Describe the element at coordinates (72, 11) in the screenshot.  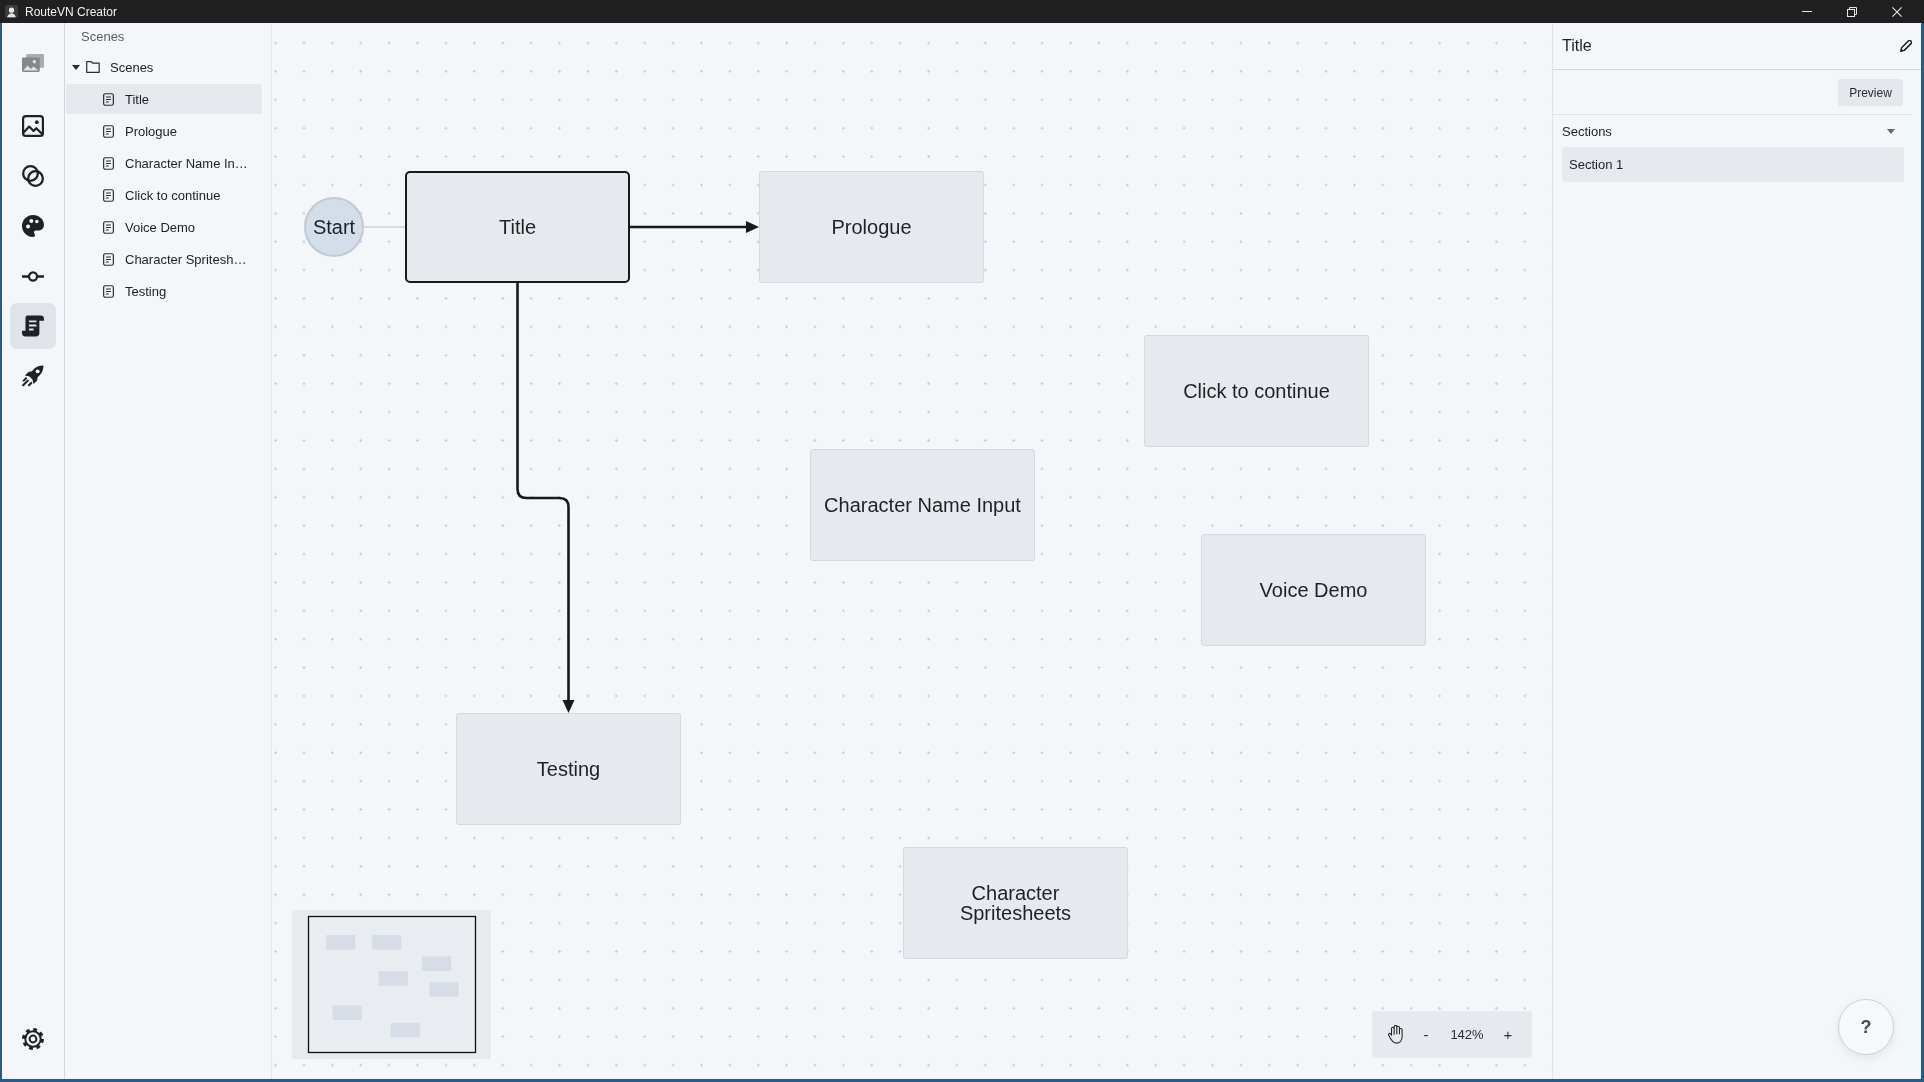
I see `window-title: RouteVN Creator` at that location.